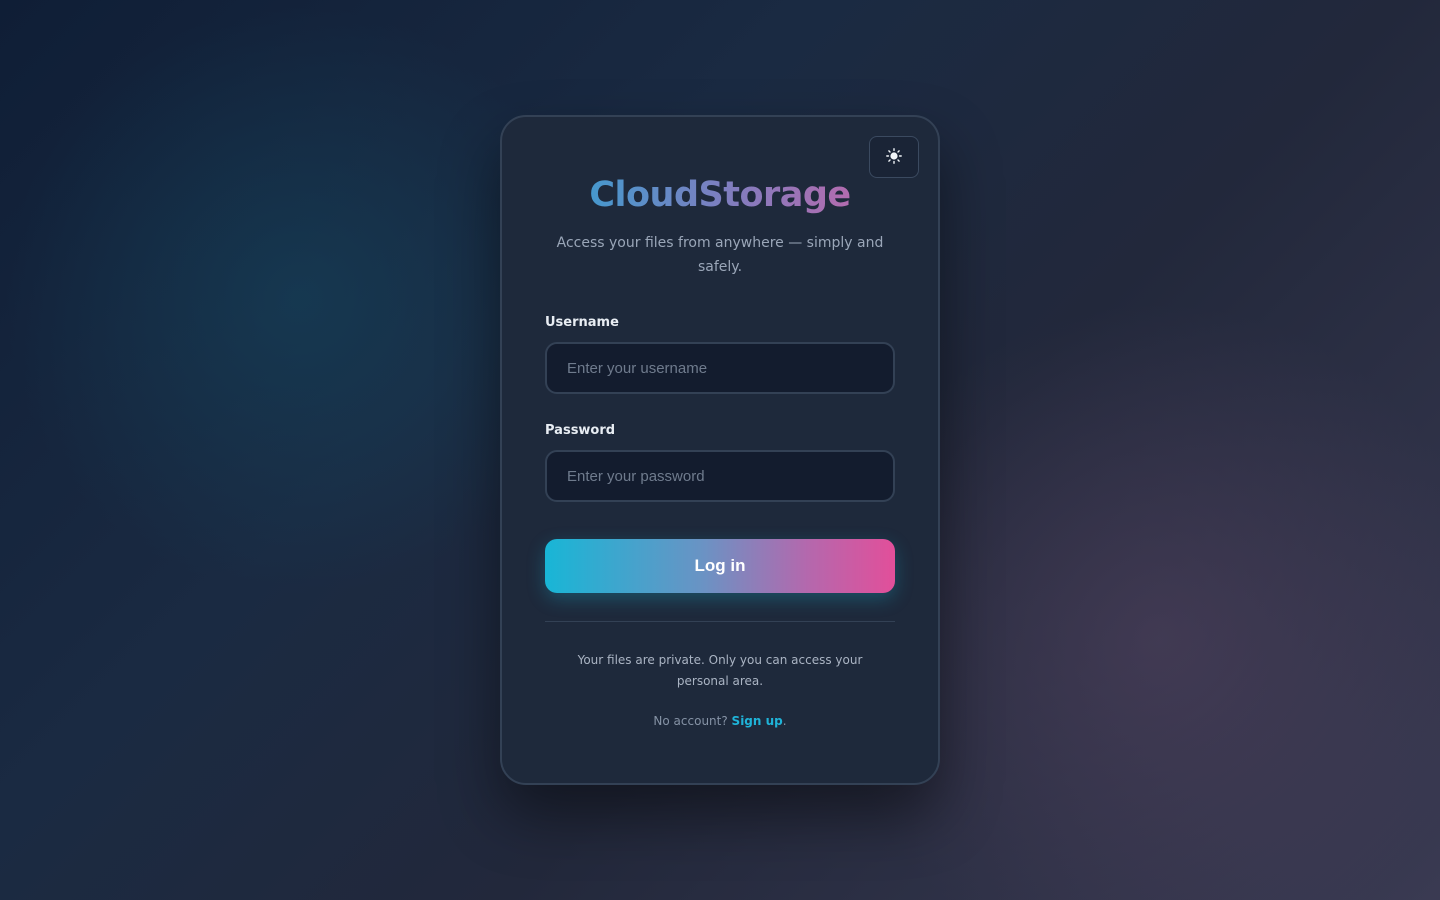 Image resolution: width=1440 pixels, height=900 pixels. Describe the element at coordinates (784, 721) in the screenshot. I see `signup-suffix: .` at that location.